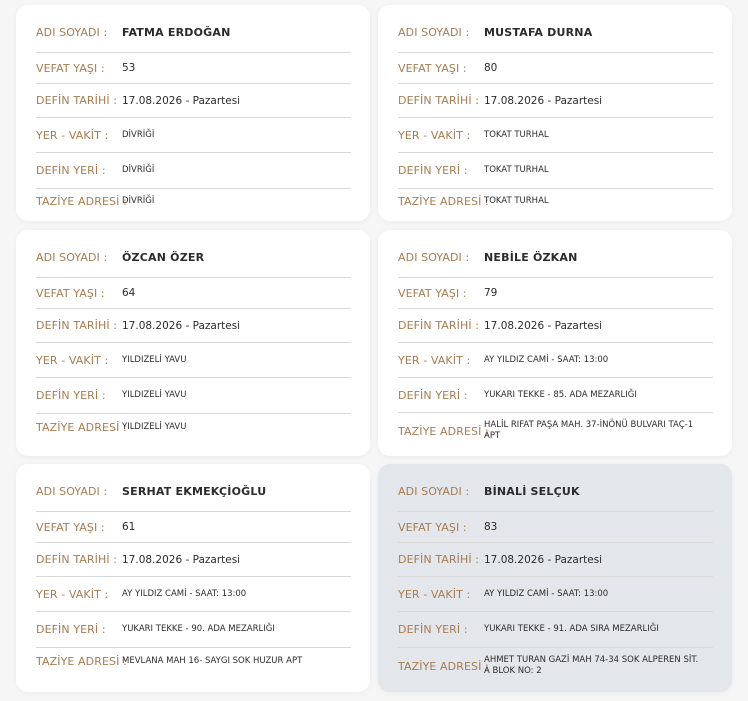 The image size is (748, 701). I want to click on name-row: ADI SOYADI : SERHAT EKMEKÇİOĞLU, so click(193, 492).